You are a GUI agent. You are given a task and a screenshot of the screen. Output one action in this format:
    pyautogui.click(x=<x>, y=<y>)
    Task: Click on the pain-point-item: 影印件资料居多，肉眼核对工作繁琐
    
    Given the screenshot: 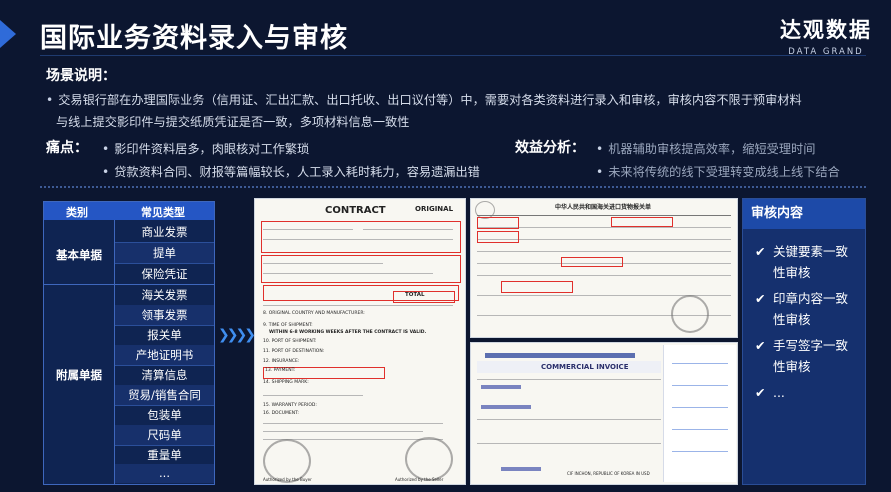 What is the action you would take?
    pyautogui.click(x=205, y=148)
    